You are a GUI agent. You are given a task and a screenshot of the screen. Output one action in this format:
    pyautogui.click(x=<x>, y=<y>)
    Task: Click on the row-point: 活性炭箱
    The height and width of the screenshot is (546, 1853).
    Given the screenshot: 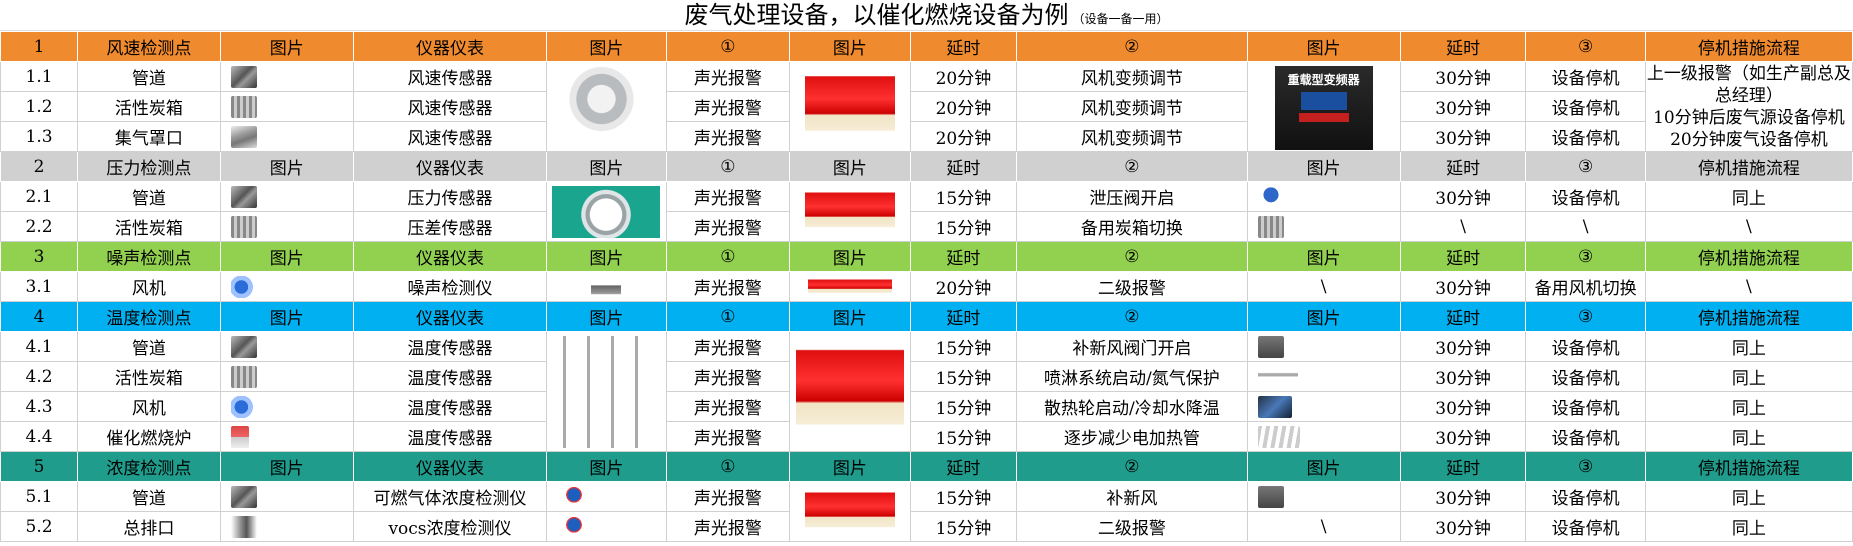 What is the action you would take?
    pyautogui.click(x=149, y=106)
    